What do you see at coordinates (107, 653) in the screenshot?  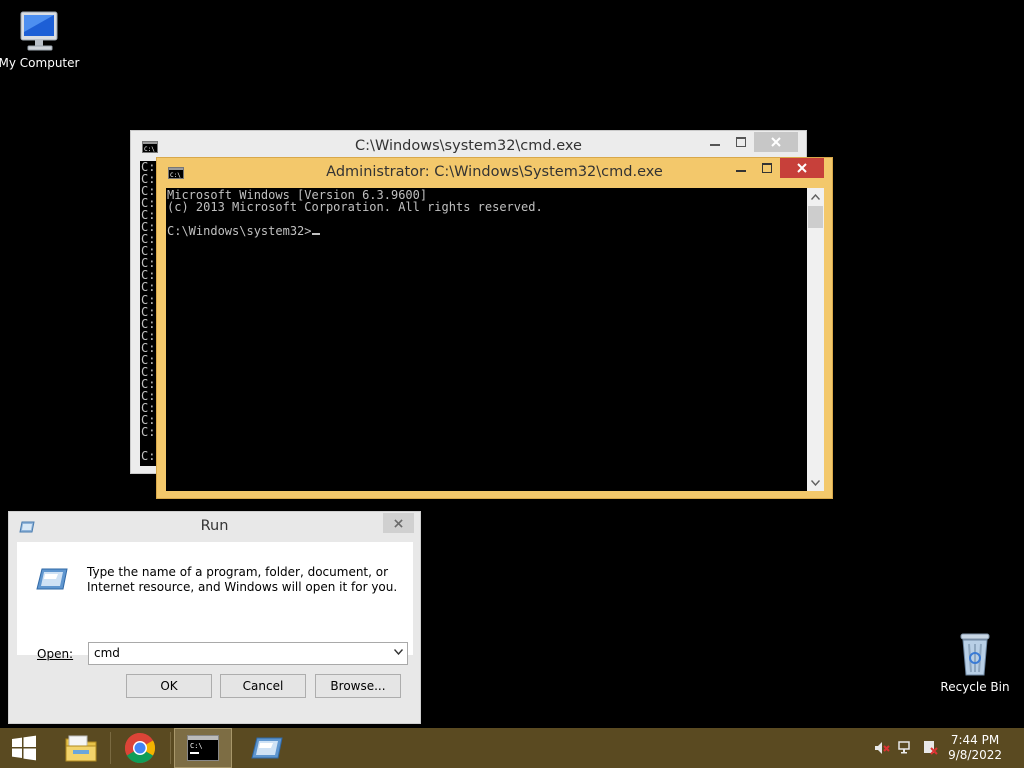 I see `open-input-value: cmd` at bounding box center [107, 653].